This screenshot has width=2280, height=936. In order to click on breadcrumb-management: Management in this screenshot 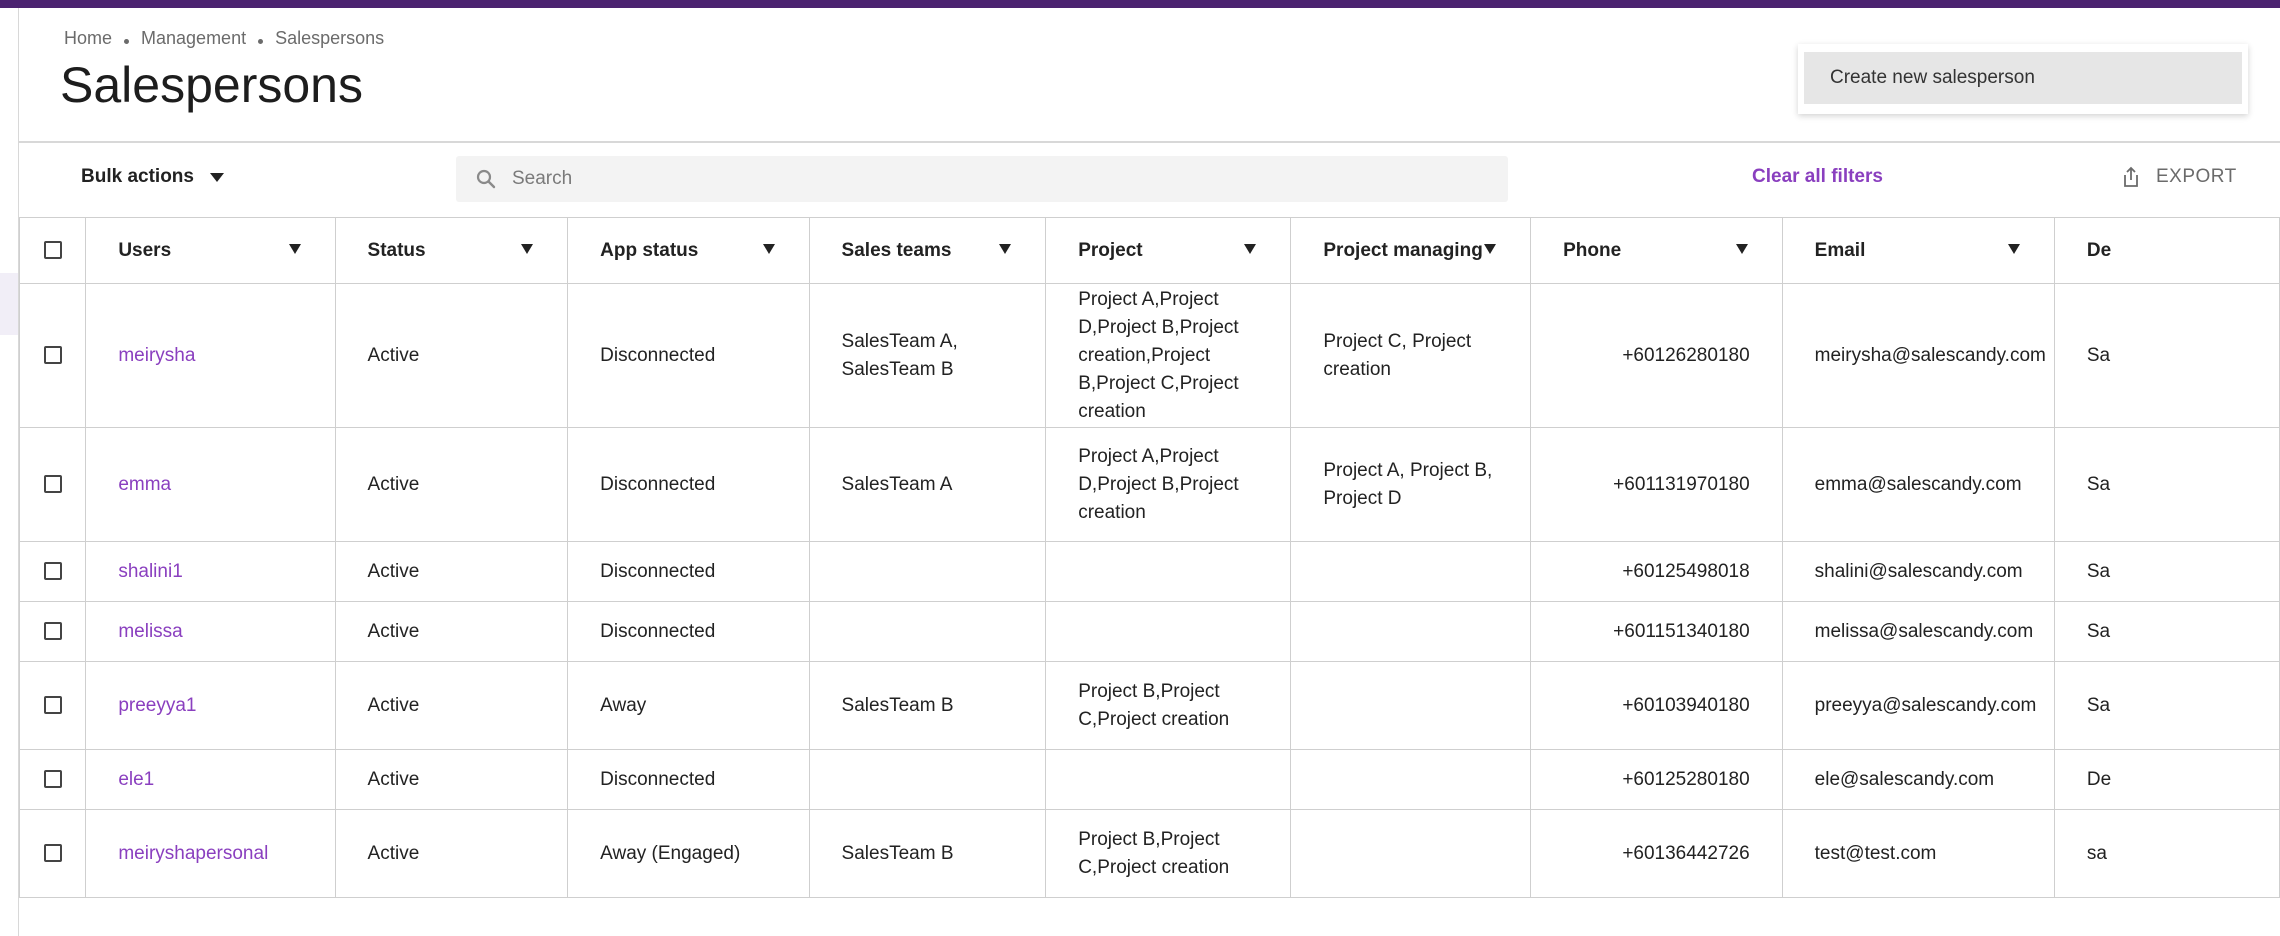, I will do `click(193, 38)`.